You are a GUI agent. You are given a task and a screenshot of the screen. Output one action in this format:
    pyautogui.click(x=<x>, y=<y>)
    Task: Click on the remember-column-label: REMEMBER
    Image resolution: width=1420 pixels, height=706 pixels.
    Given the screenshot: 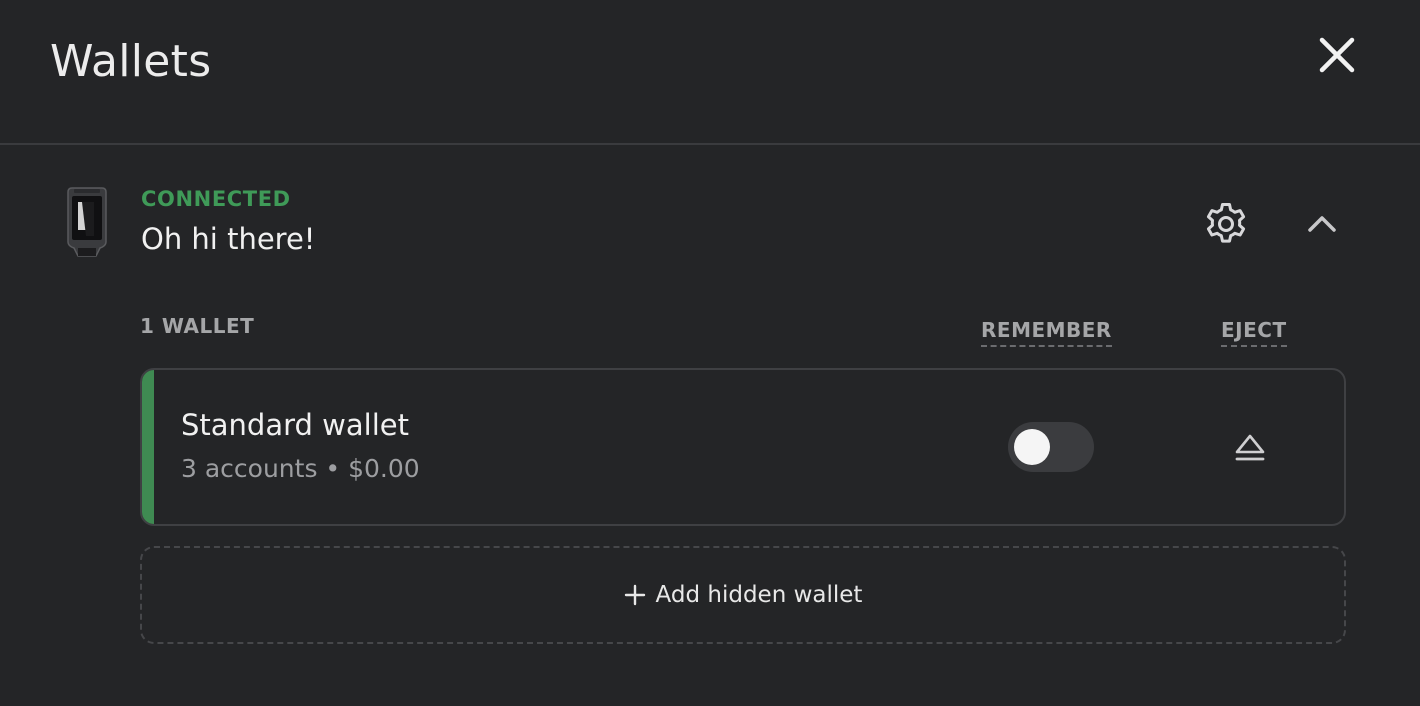 What is the action you would take?
    pyautogui.click(x=1046, y=332)
    